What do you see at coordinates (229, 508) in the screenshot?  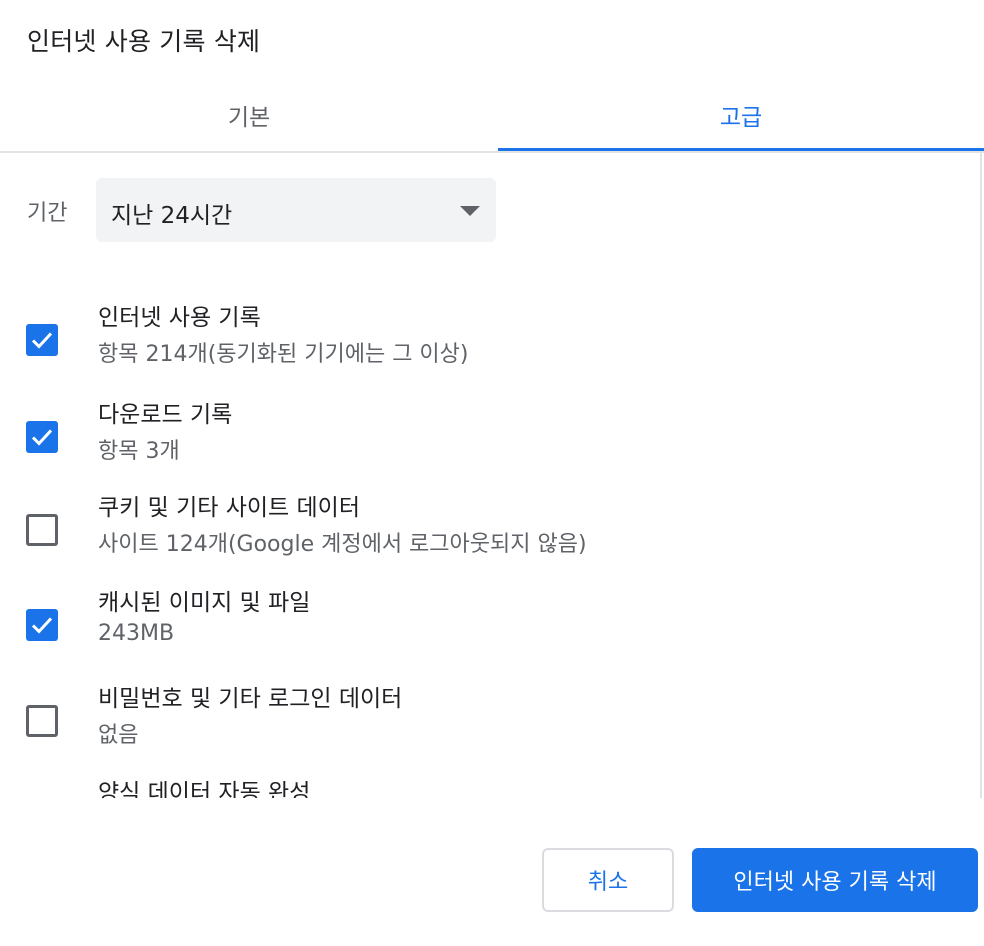 I see `option-title: 쿠키 및 기타 사이트 데이터` at bounding box center [229, 508].